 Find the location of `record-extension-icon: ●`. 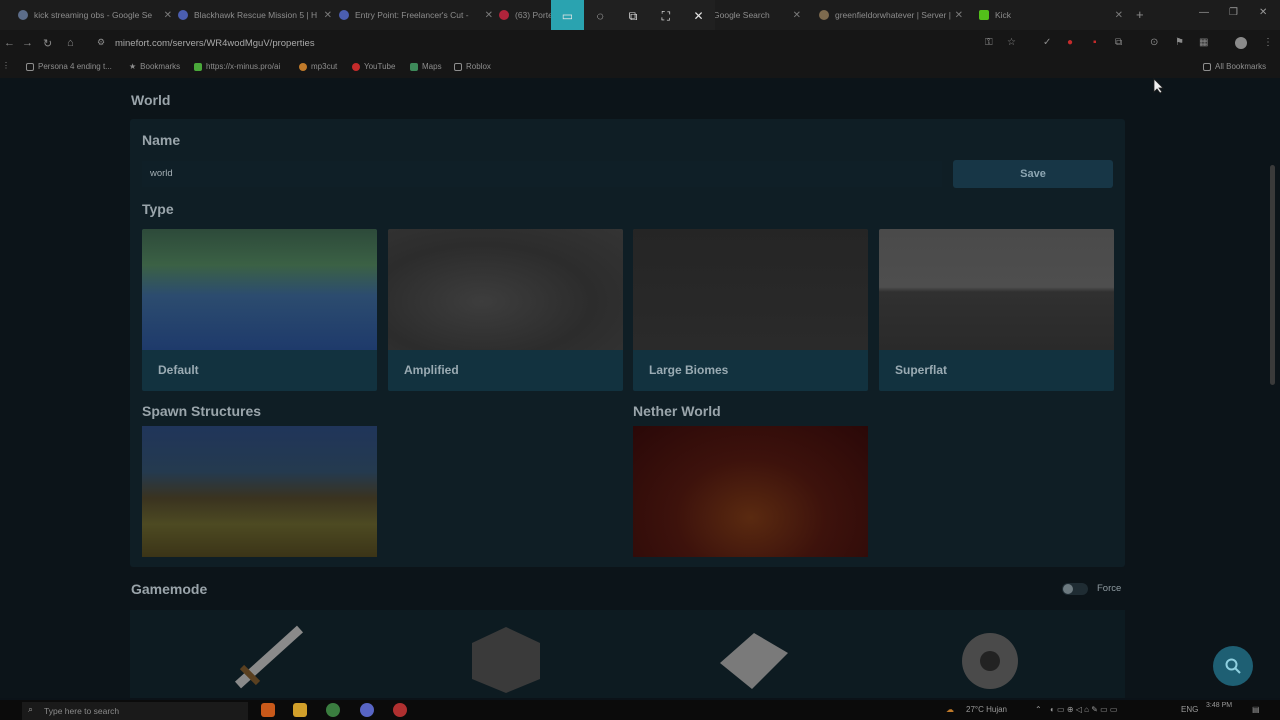

record-extension-icon: ● is located at coordinates (1070, 42).